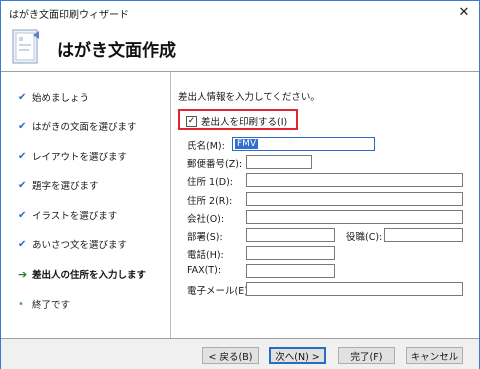 Image resolution: width=480 pixels, height=369 pixels. What do you see at coordinates (354, 217) in the screenshot?
I see `company-field` at bounding box center [354, 217].